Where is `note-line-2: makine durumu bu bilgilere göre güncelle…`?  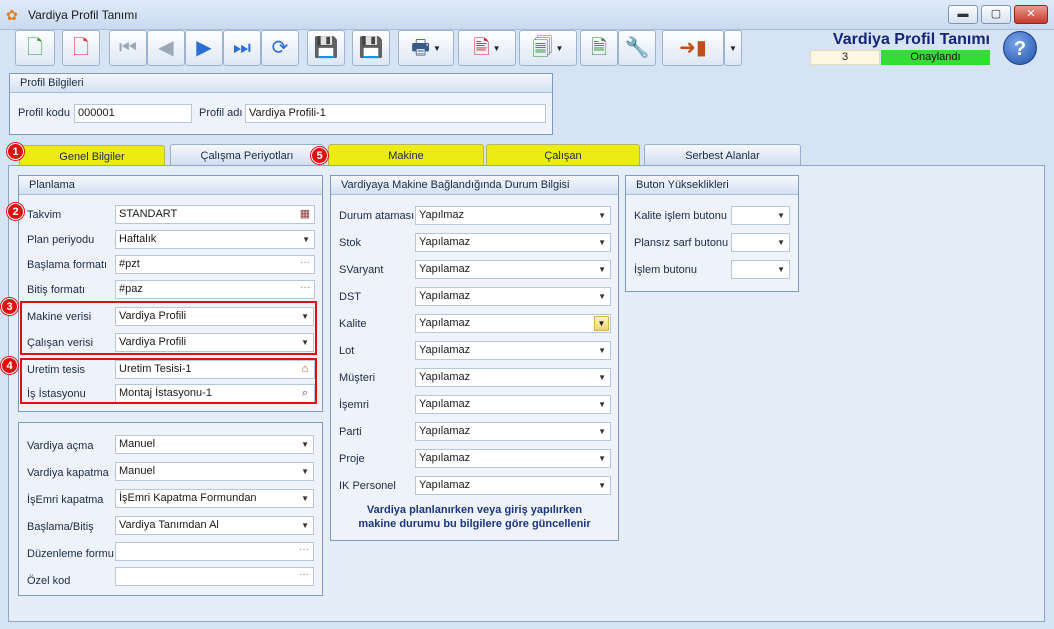
note-line-2: makine durumu bu bilgilere göre güncelle… is located at coordinates (474, 524).